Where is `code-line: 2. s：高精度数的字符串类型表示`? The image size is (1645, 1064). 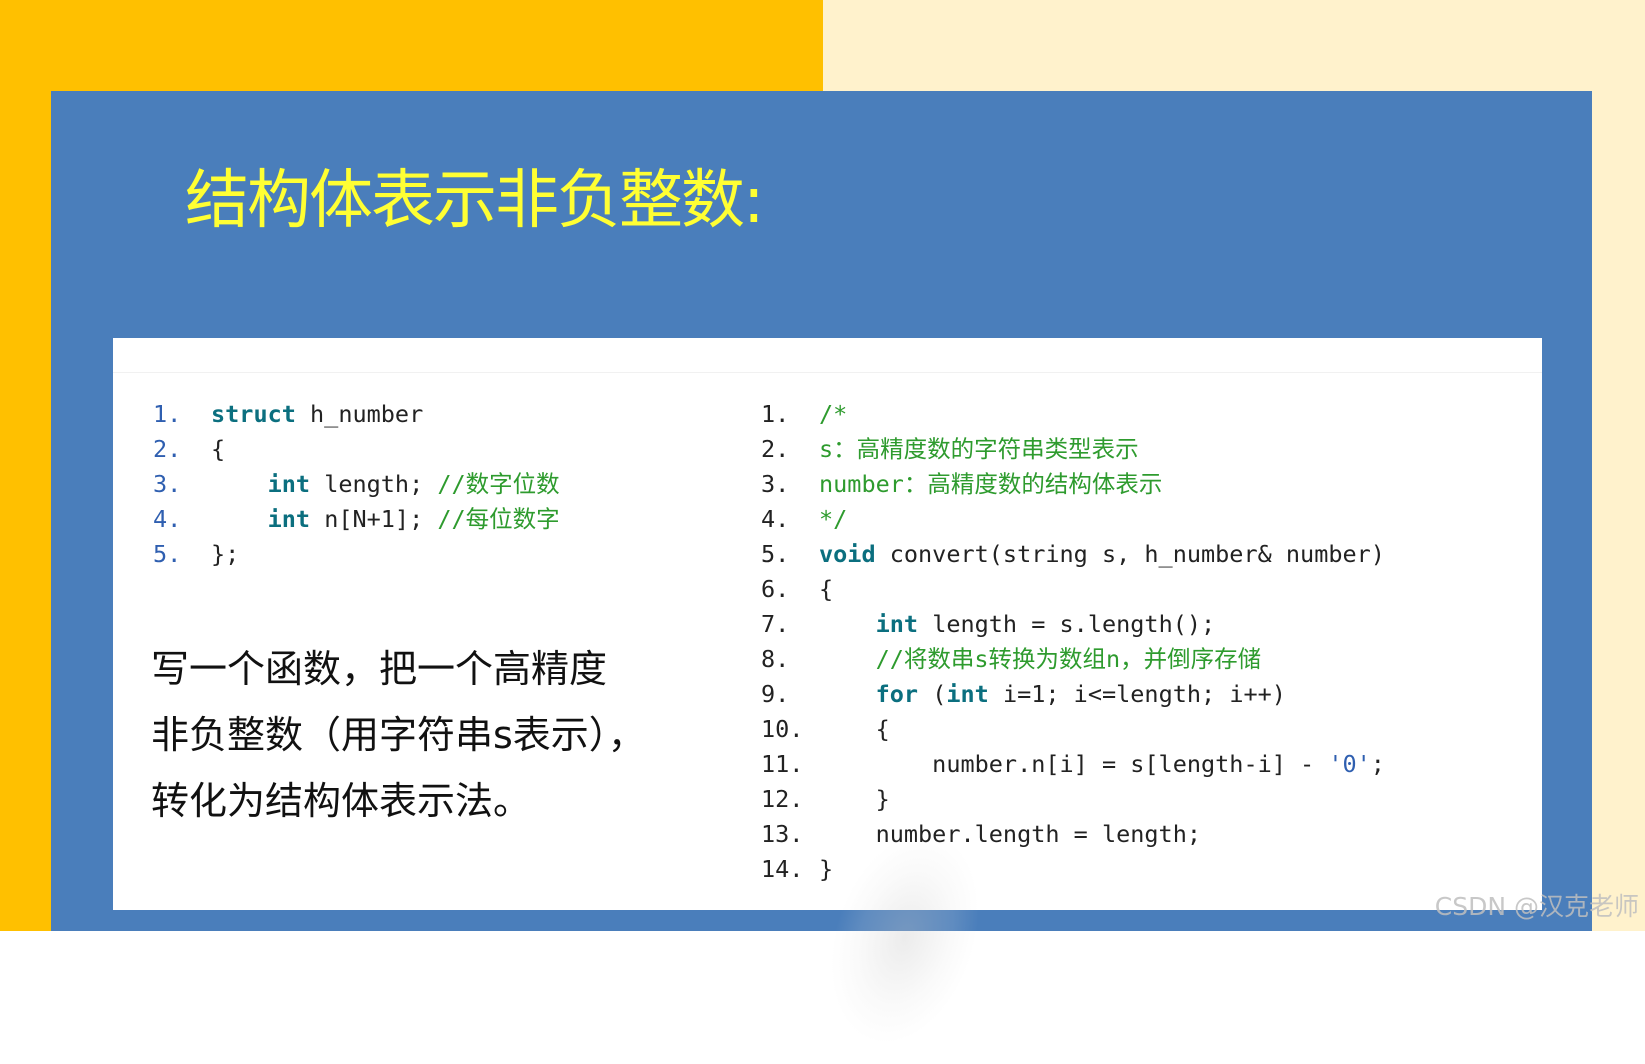 code-line: 2. s：高精度数的字符串类型表示 is located at coordinates (1073, 449).